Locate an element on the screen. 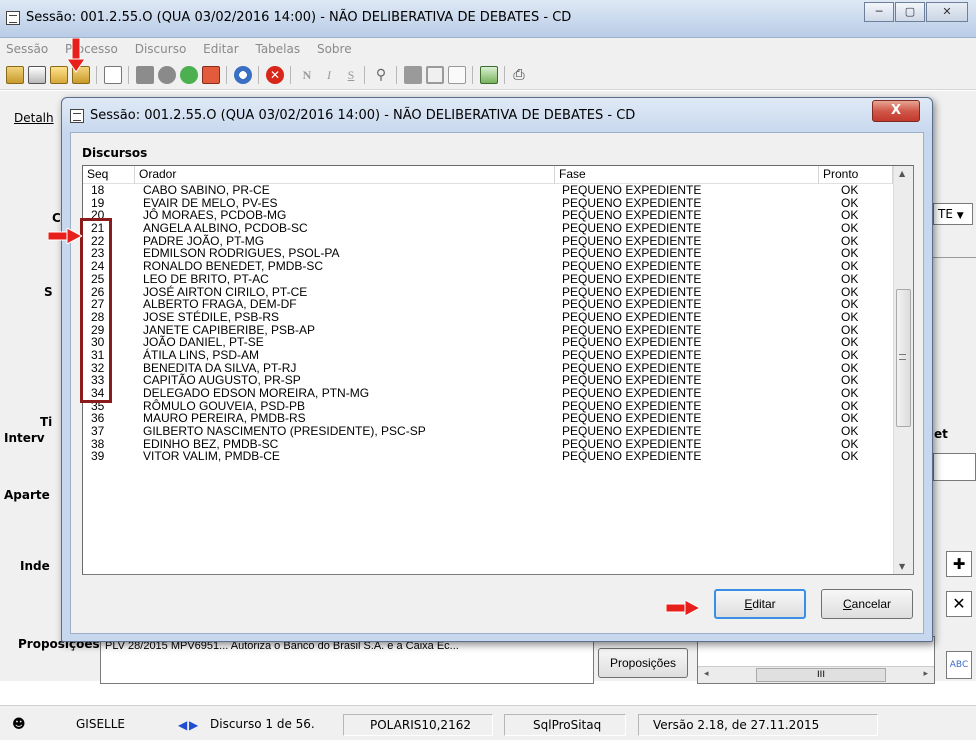  column-seq: Seq is located at coordinates (109, 175).